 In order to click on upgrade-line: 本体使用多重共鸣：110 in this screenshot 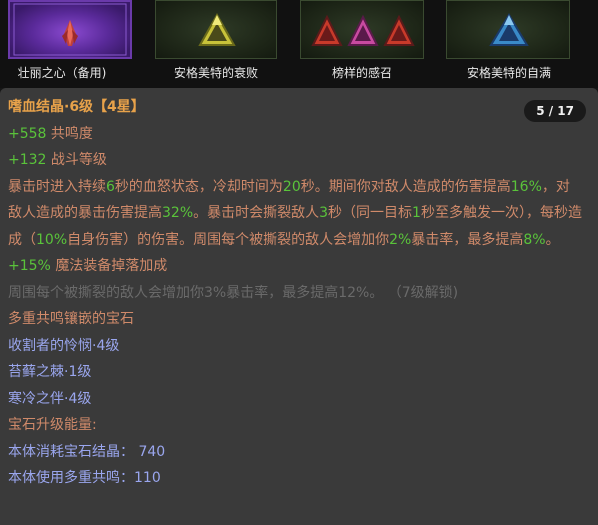, I will do `click(299, 478)`.